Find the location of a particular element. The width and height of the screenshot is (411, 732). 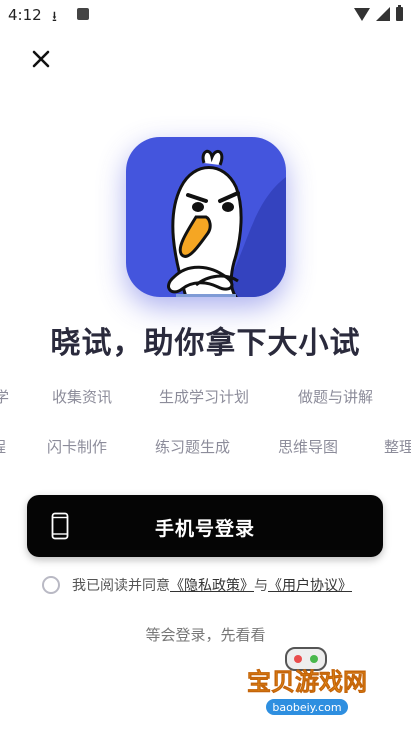

privacy-policy-link: 《隐私政策》 is located at coordinates (212, 585).